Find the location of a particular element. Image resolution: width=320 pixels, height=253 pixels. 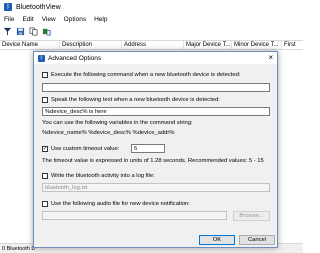

cancel-button: Cancel is located at coordinates (257, 240).